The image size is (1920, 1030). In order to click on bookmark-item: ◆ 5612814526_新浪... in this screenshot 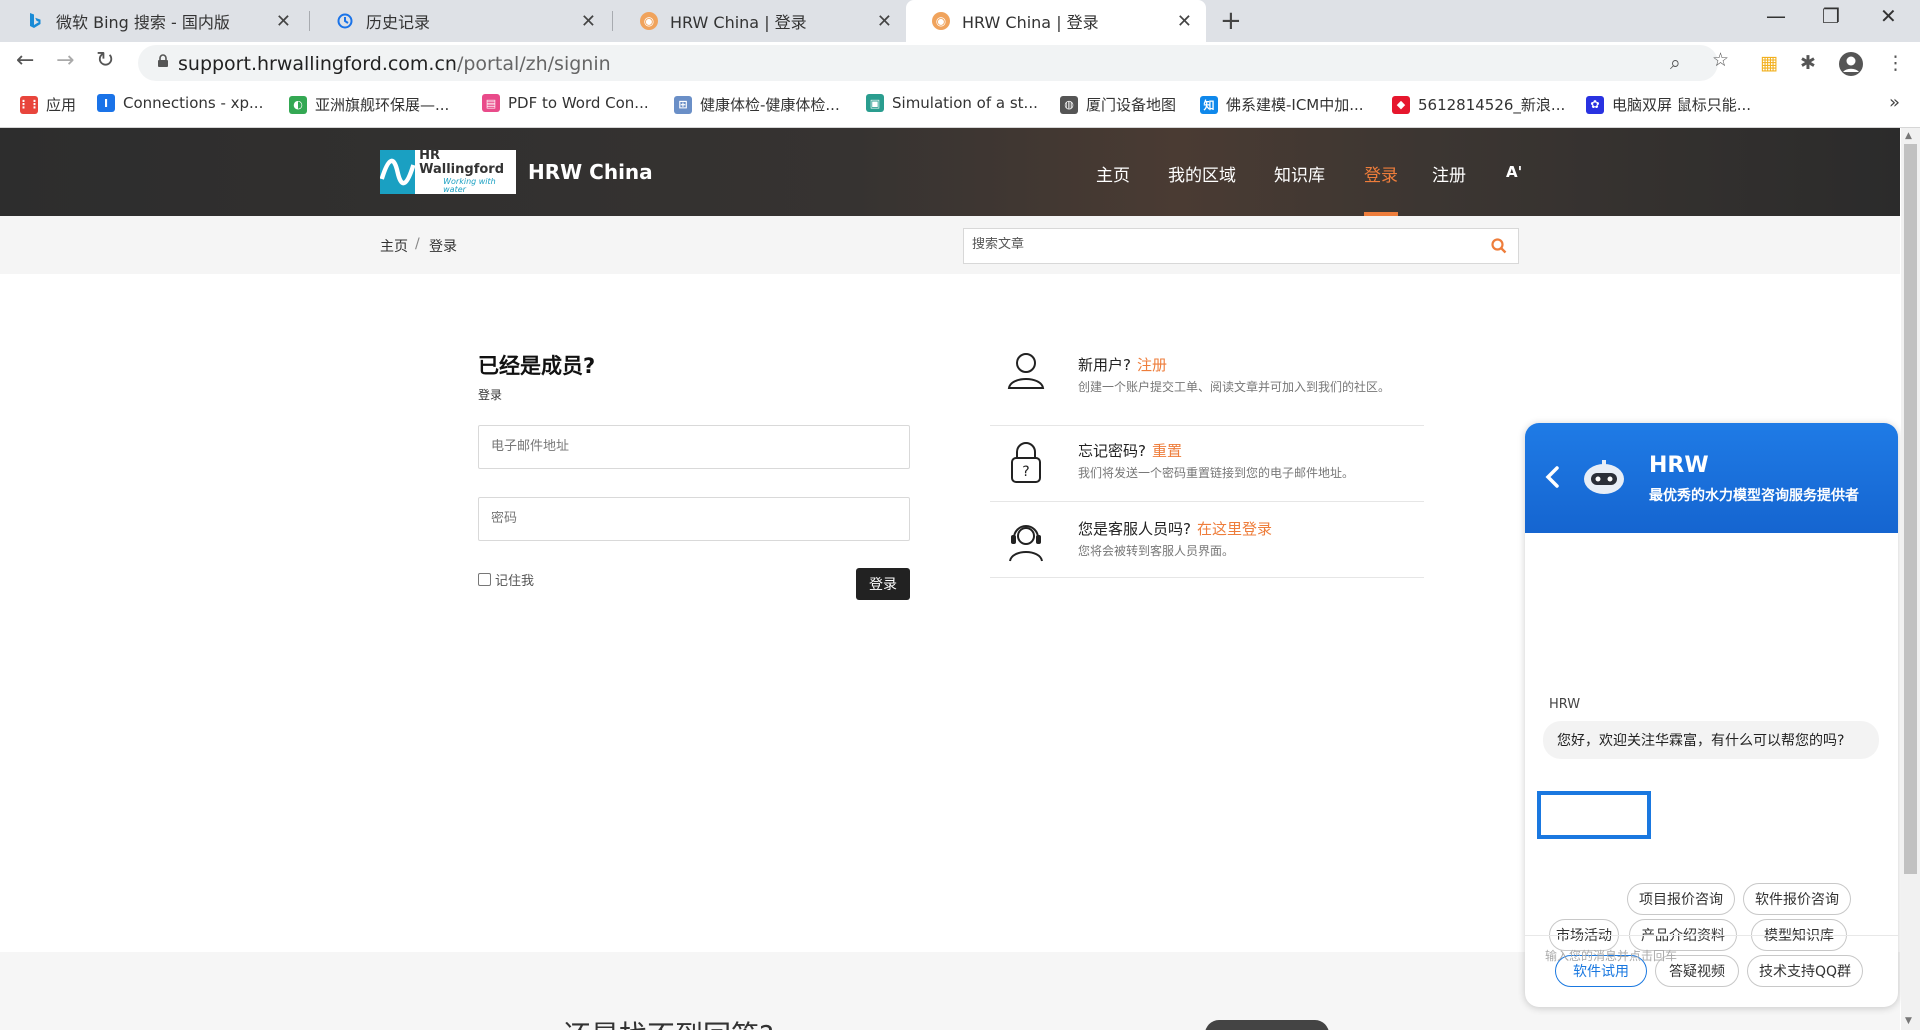, I will do `click(1478, 104)`.